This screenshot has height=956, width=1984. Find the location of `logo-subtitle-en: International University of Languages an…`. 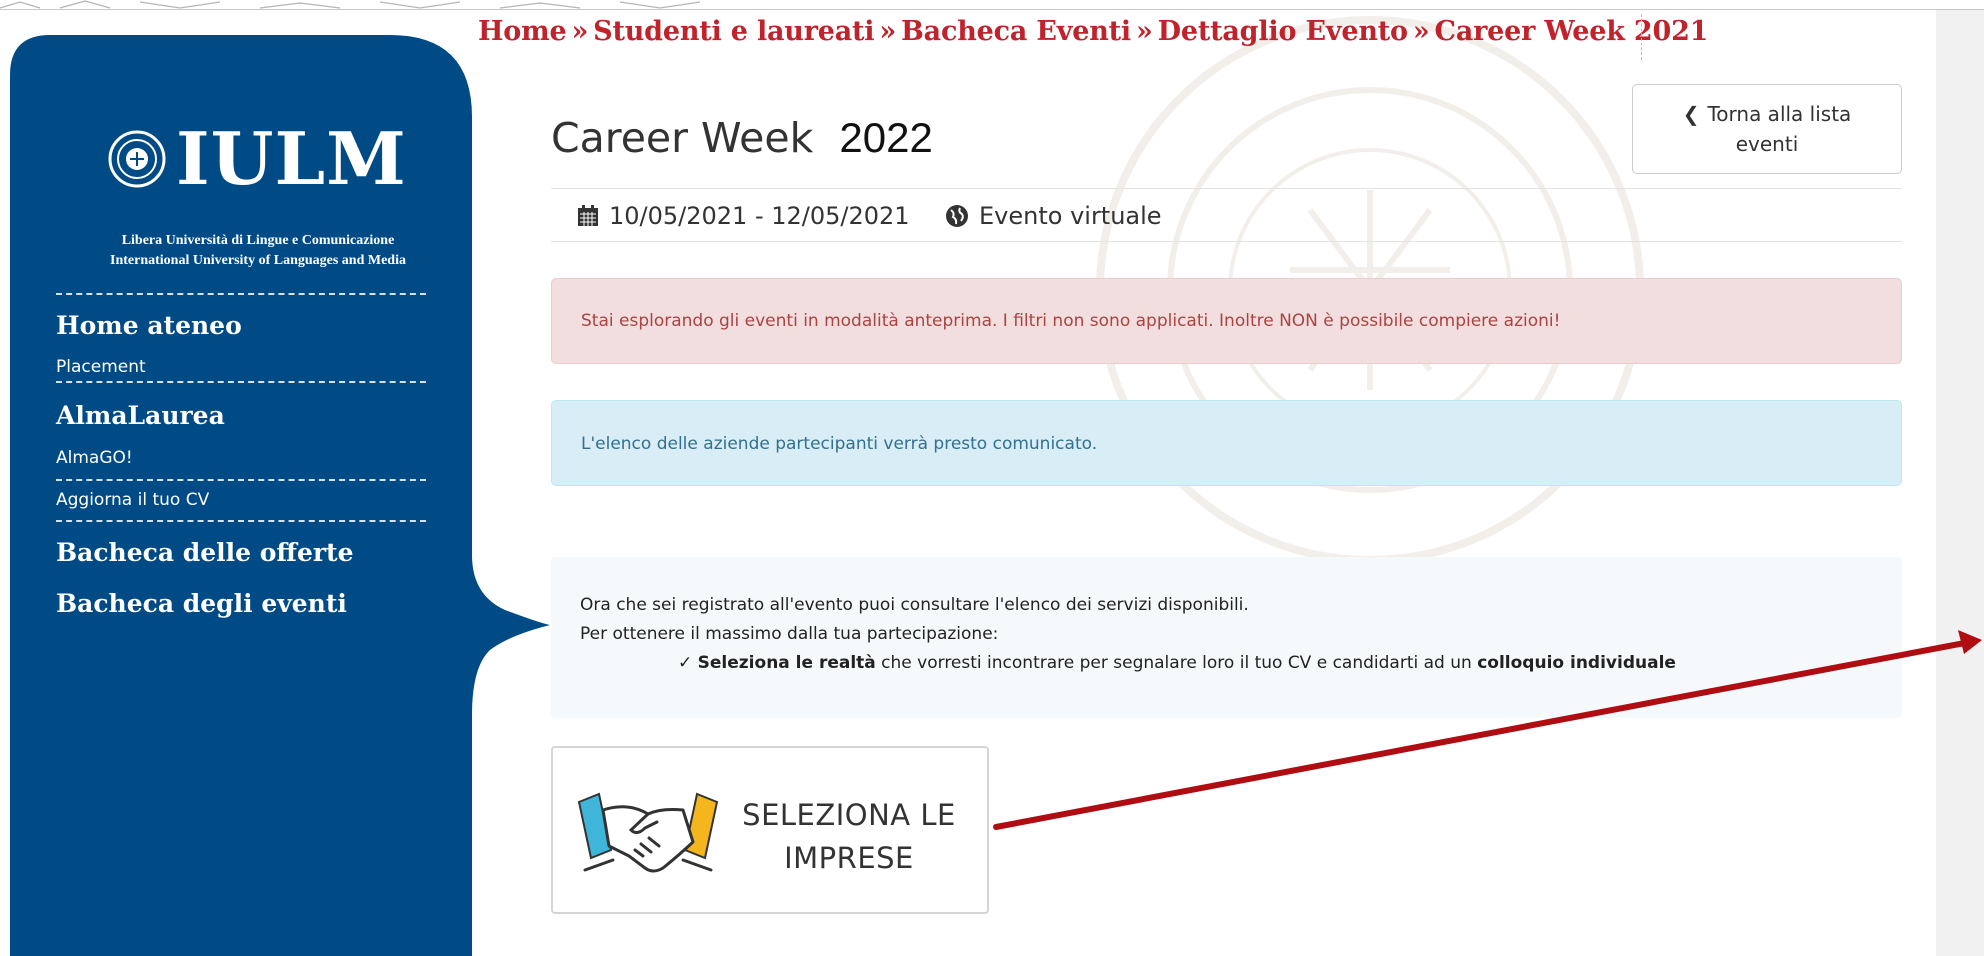

logo-subtitle-en: International University of Languages an… is located at coordinates (258, 260).